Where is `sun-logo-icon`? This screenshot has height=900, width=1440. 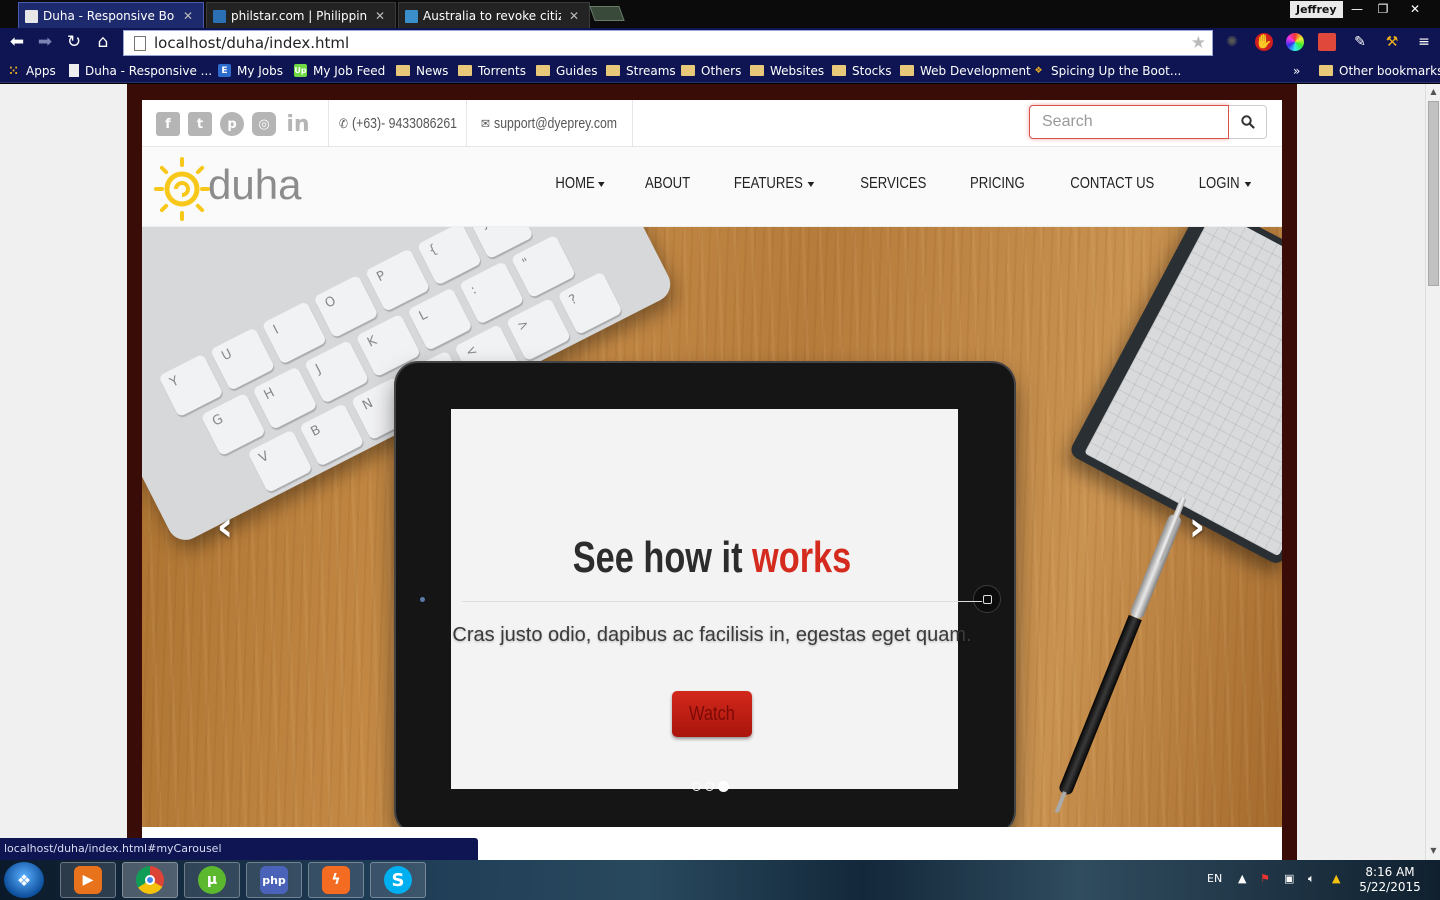 sun-logo-icon is located at coordinates (183, 188).